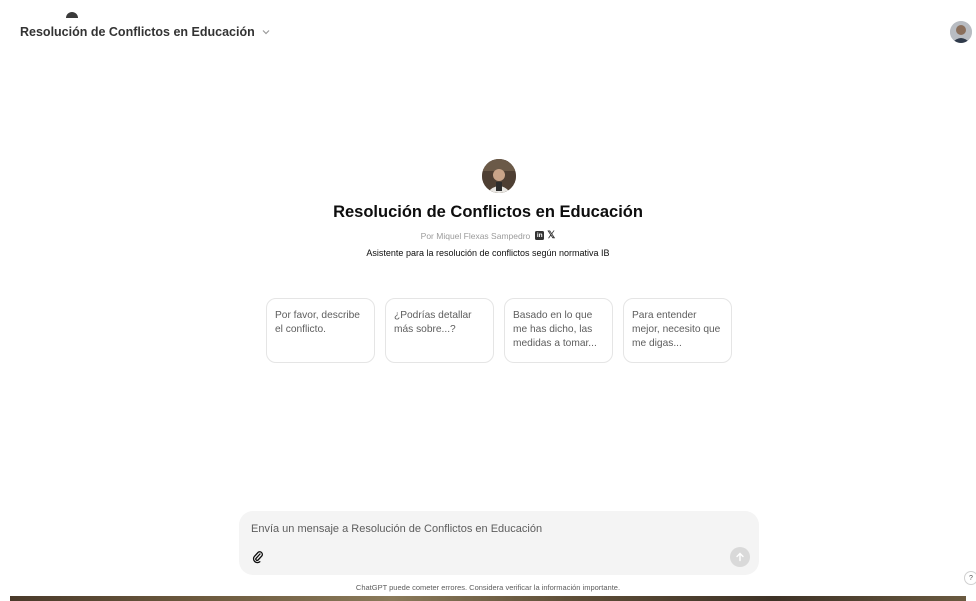  I want to click on gpt-avatar-image, so click(499, 176).